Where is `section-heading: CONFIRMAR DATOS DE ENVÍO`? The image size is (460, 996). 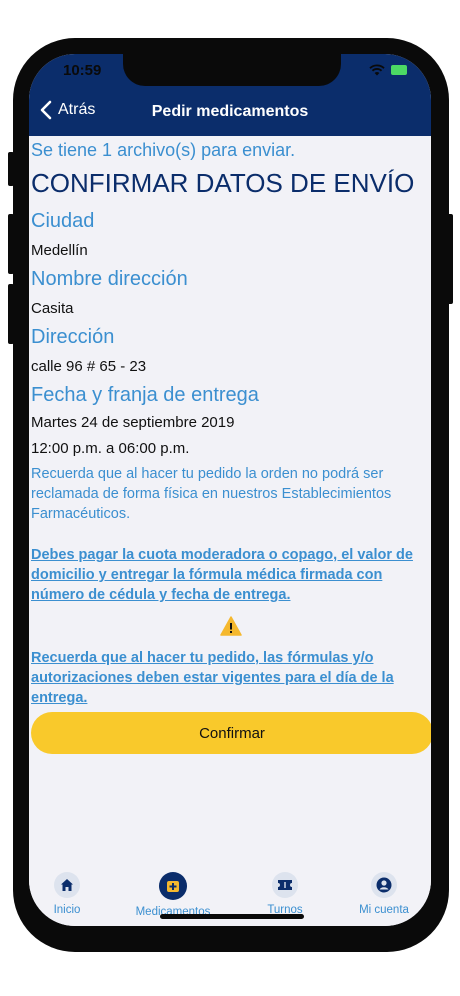 section-heading: CONFIRMAR DATOS DE ENVÍO is located at coordinates (223, 183).